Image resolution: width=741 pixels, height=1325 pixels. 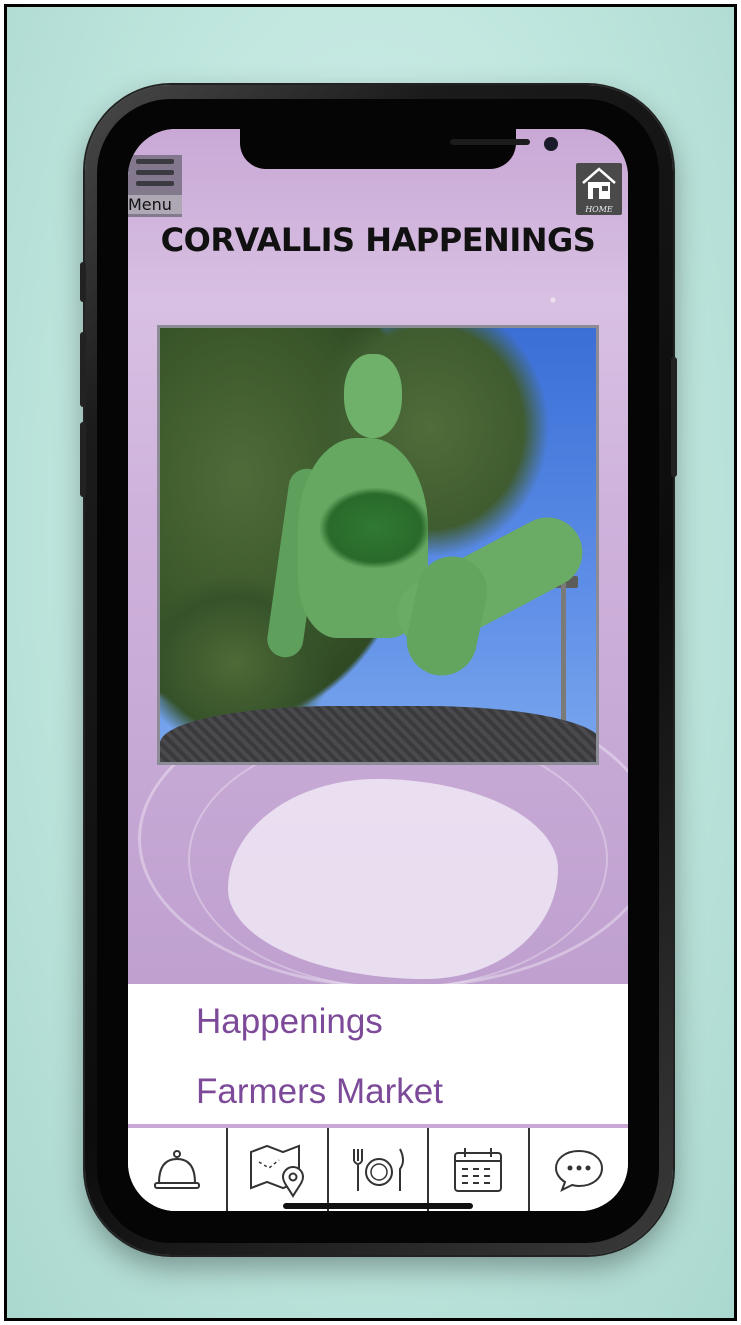 I want to click on statue-foliage, so click(x=375, y=528).